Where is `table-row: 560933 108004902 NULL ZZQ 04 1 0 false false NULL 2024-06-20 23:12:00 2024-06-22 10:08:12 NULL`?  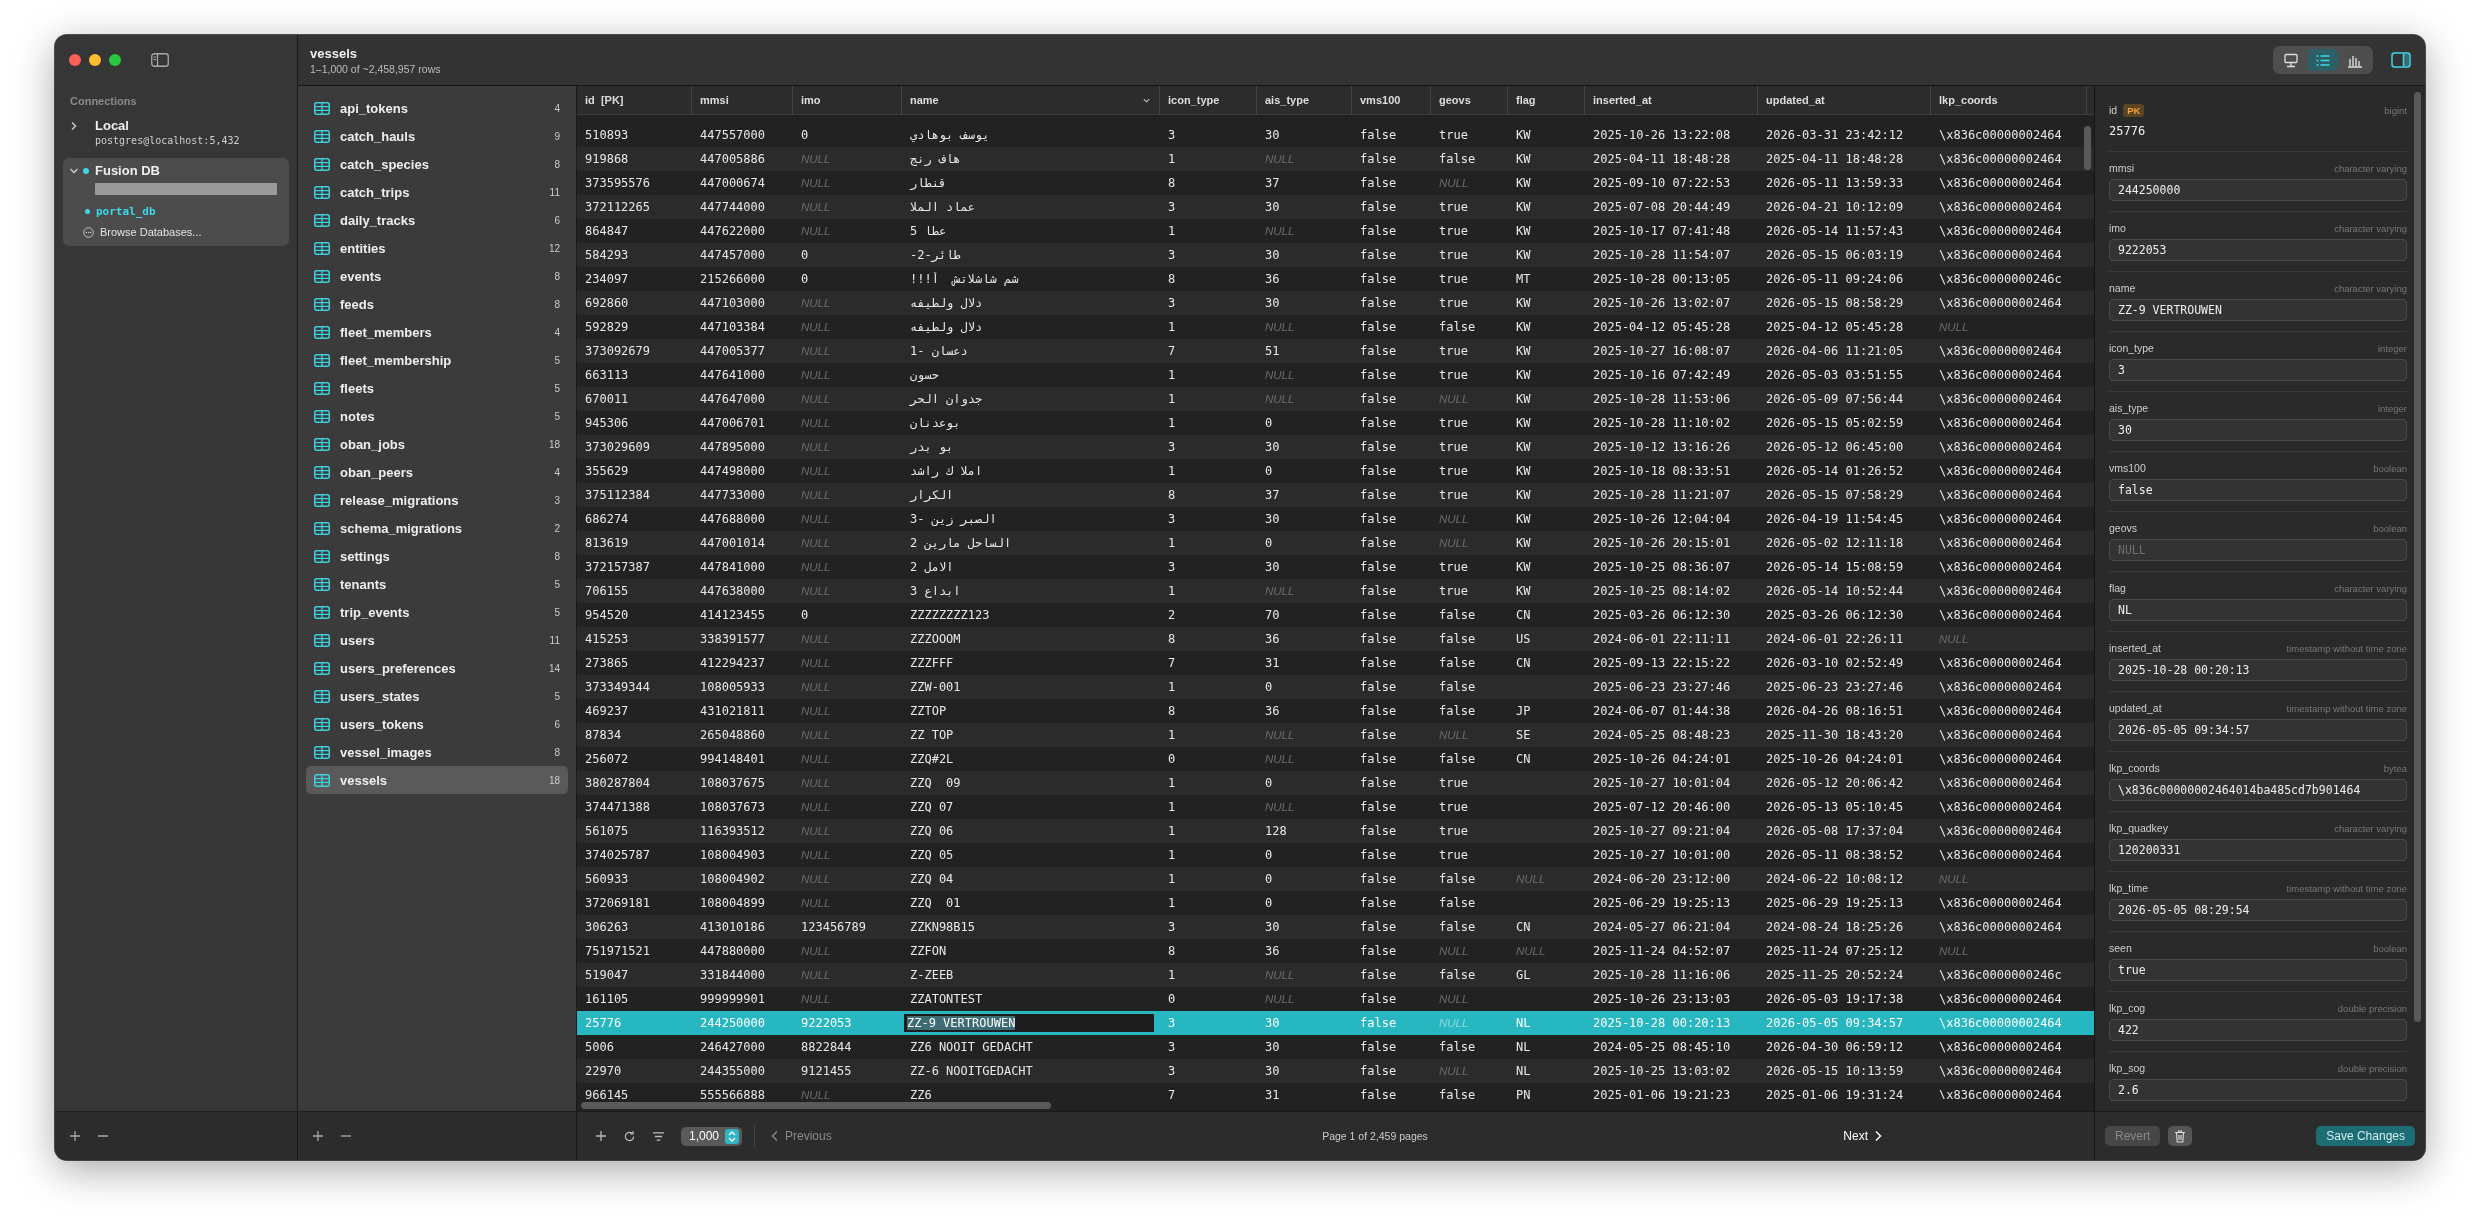 table-row: 560933 108004902 NULL ZZQ 04 1 0 false false NULL 2024-06-20 23:12:00 2024-06-22 10:08:12 NULL is located at coordinates (1335, 879).